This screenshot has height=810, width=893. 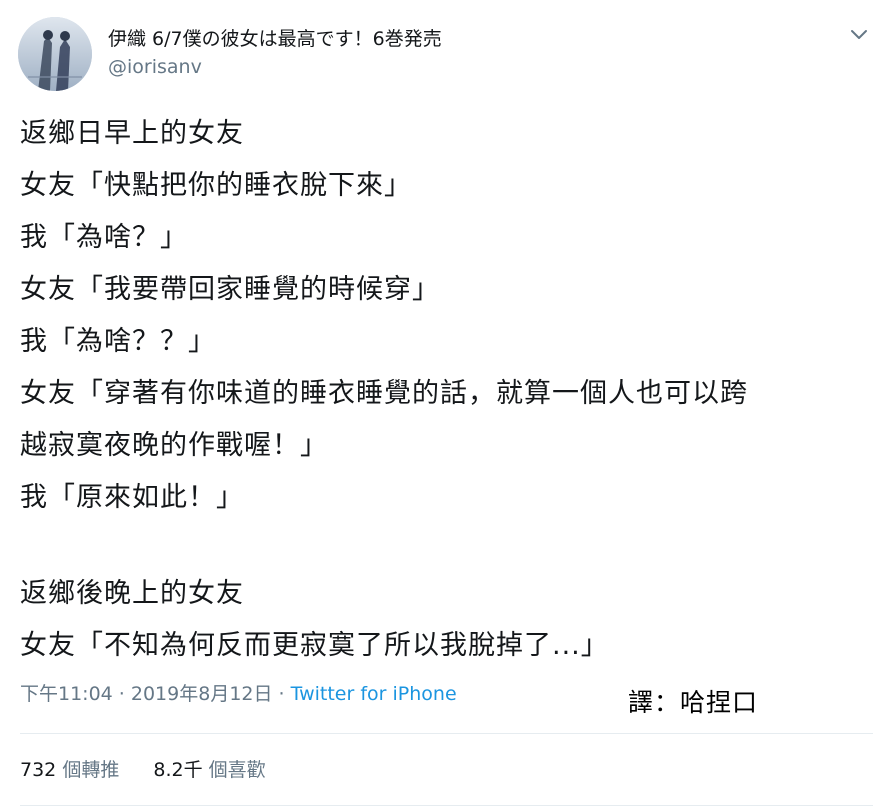 What do you see at coordinates (275, 37) in the screenshot?
I see `user-display-name: 伊織 6/7僕の彼女は最高です！6巻発売` at bounding box center [275, 37].